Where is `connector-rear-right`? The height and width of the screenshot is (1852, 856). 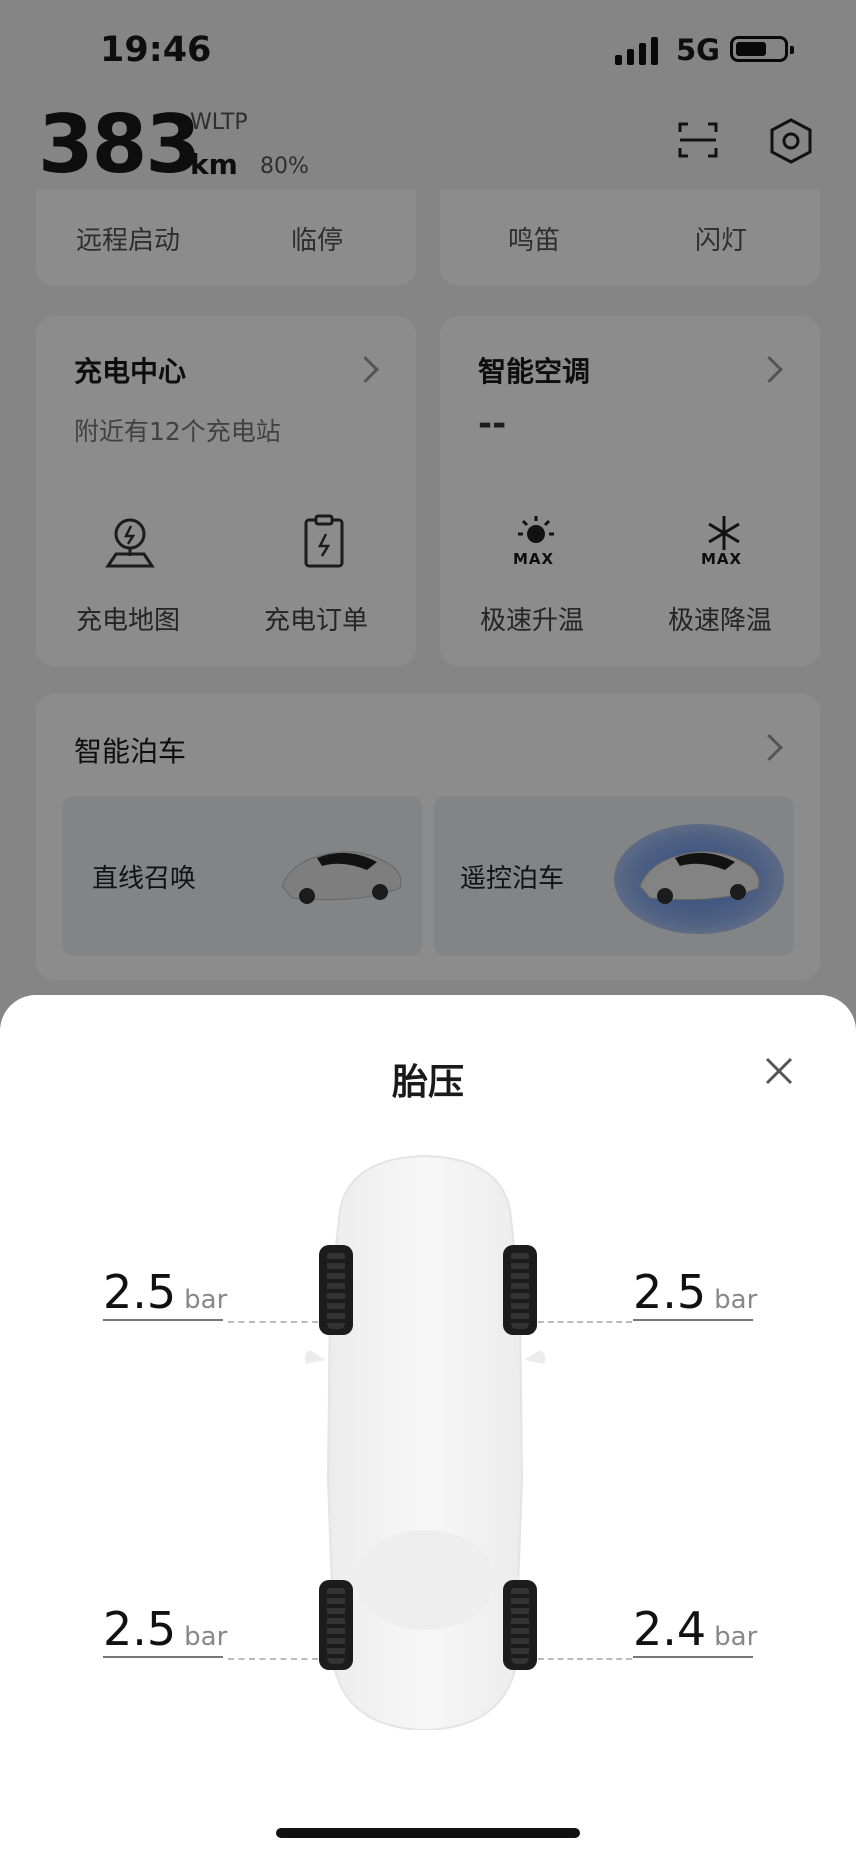 connector-rear-right is located at coordinates (585, 1659).